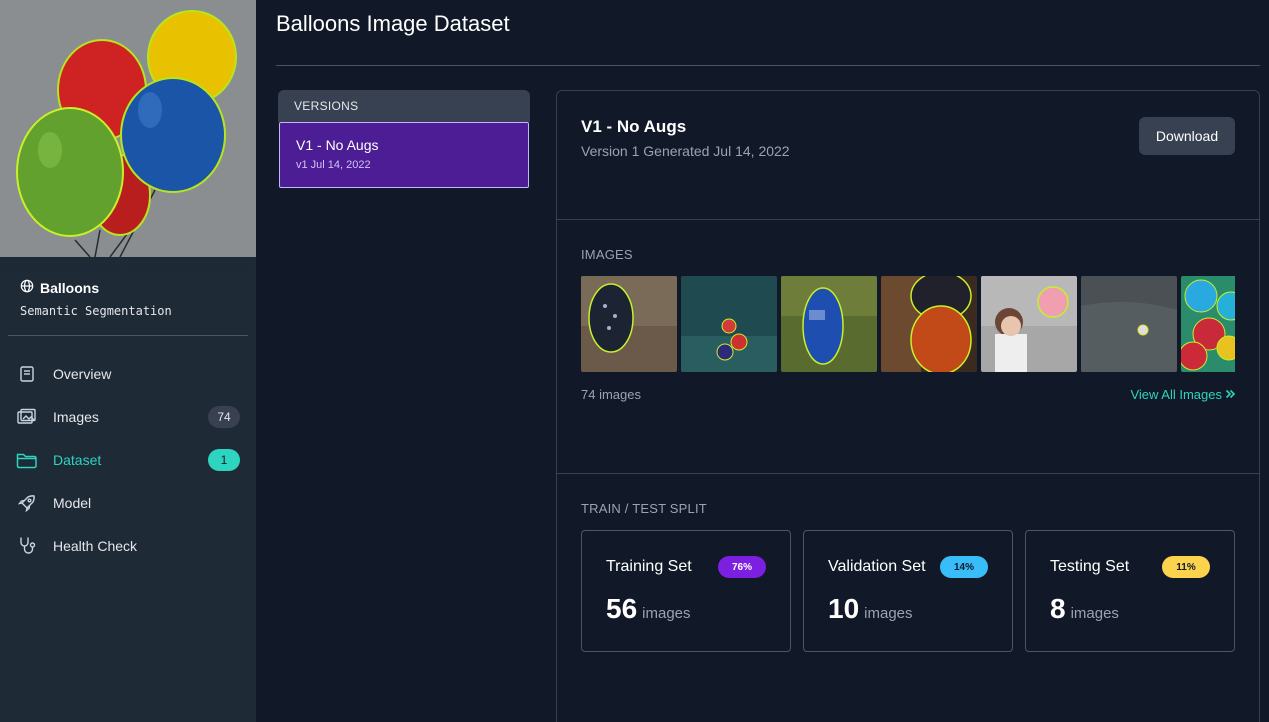 This screenshot has height=722, width=1269. I want to click on version-name: V1 - No Augs, so click(337, 145).